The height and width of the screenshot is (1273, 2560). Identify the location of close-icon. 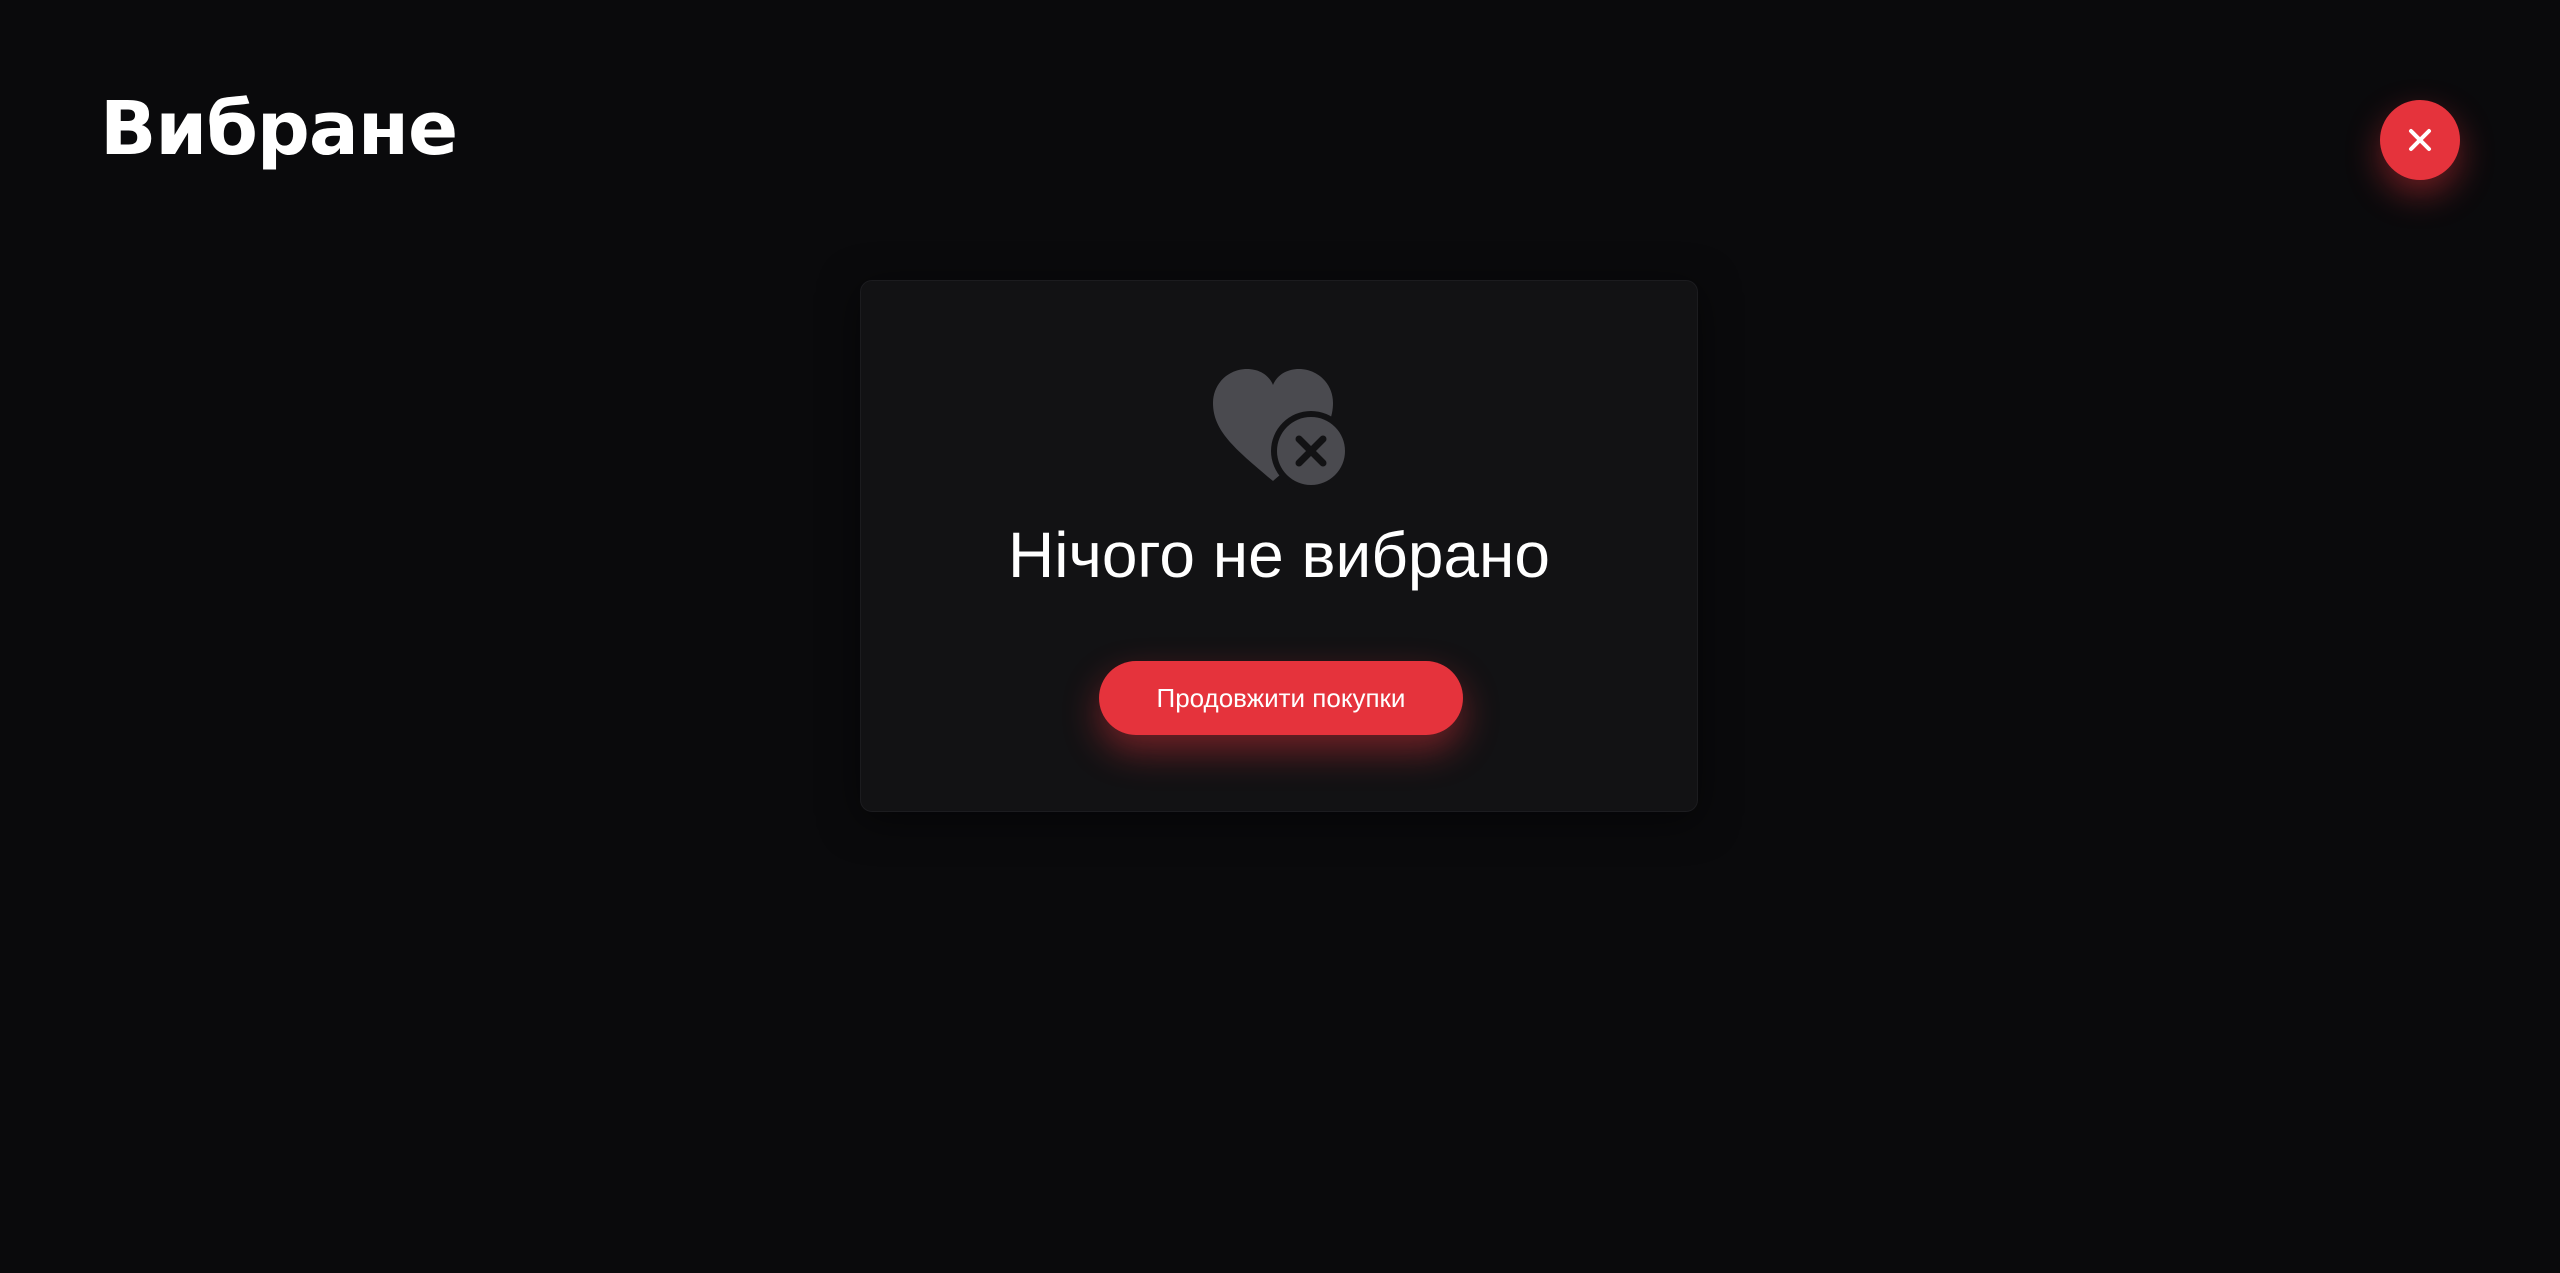
(2420, 140).